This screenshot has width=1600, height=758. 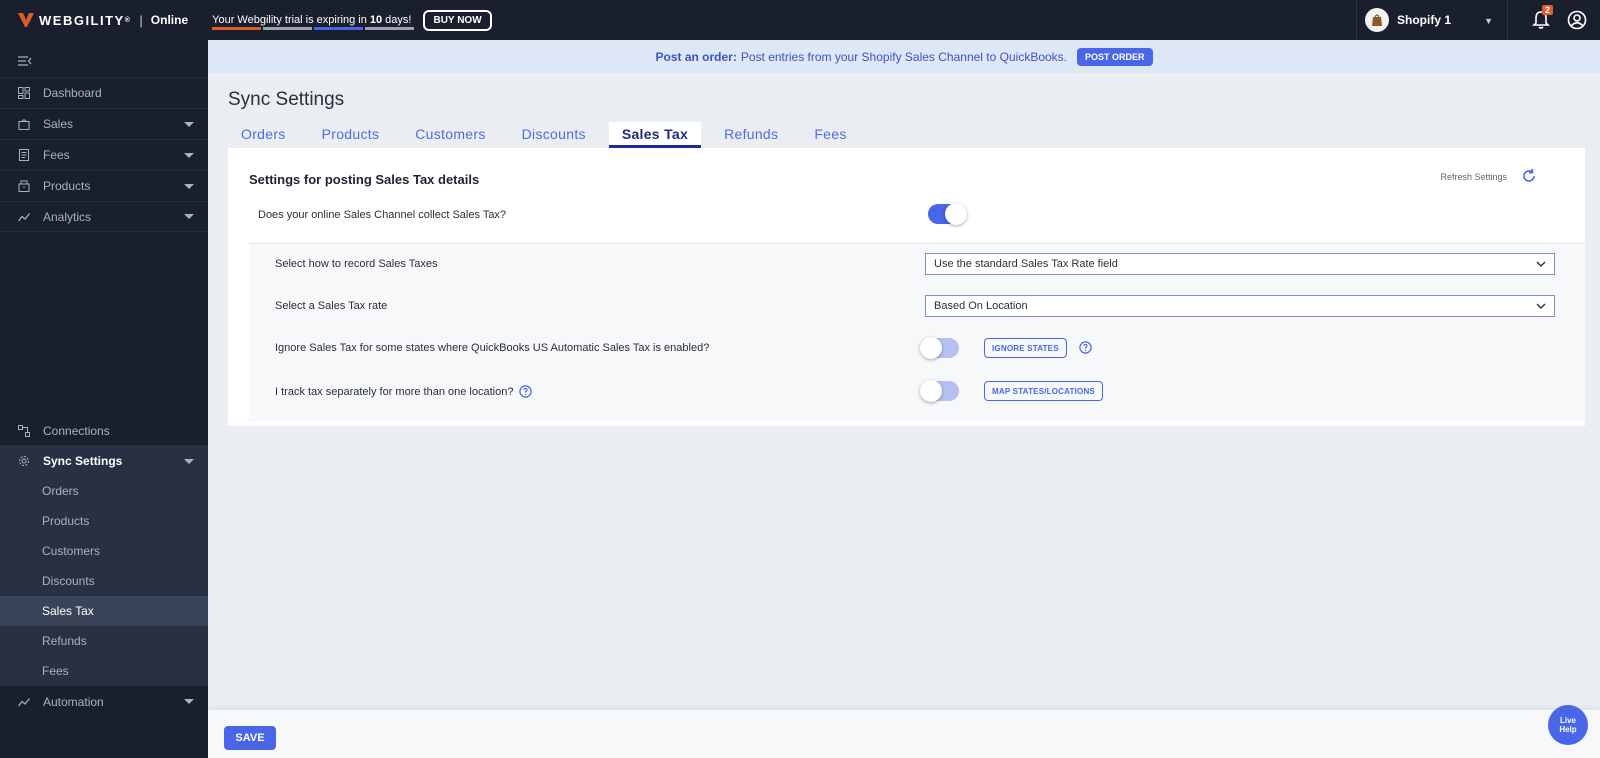 I want to click on sidebar-item-label: Fees, so click(x=56, y=155).